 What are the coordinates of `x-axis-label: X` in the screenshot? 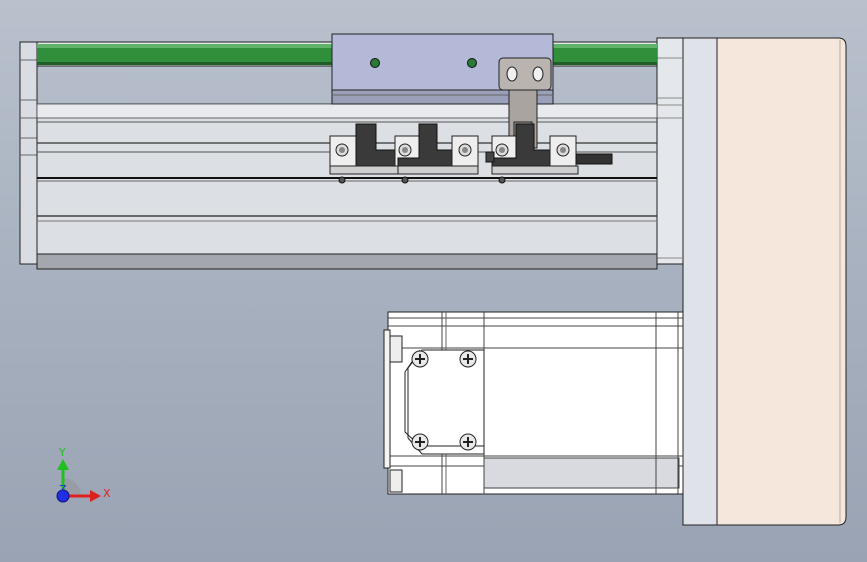 It's located at (107, 493).